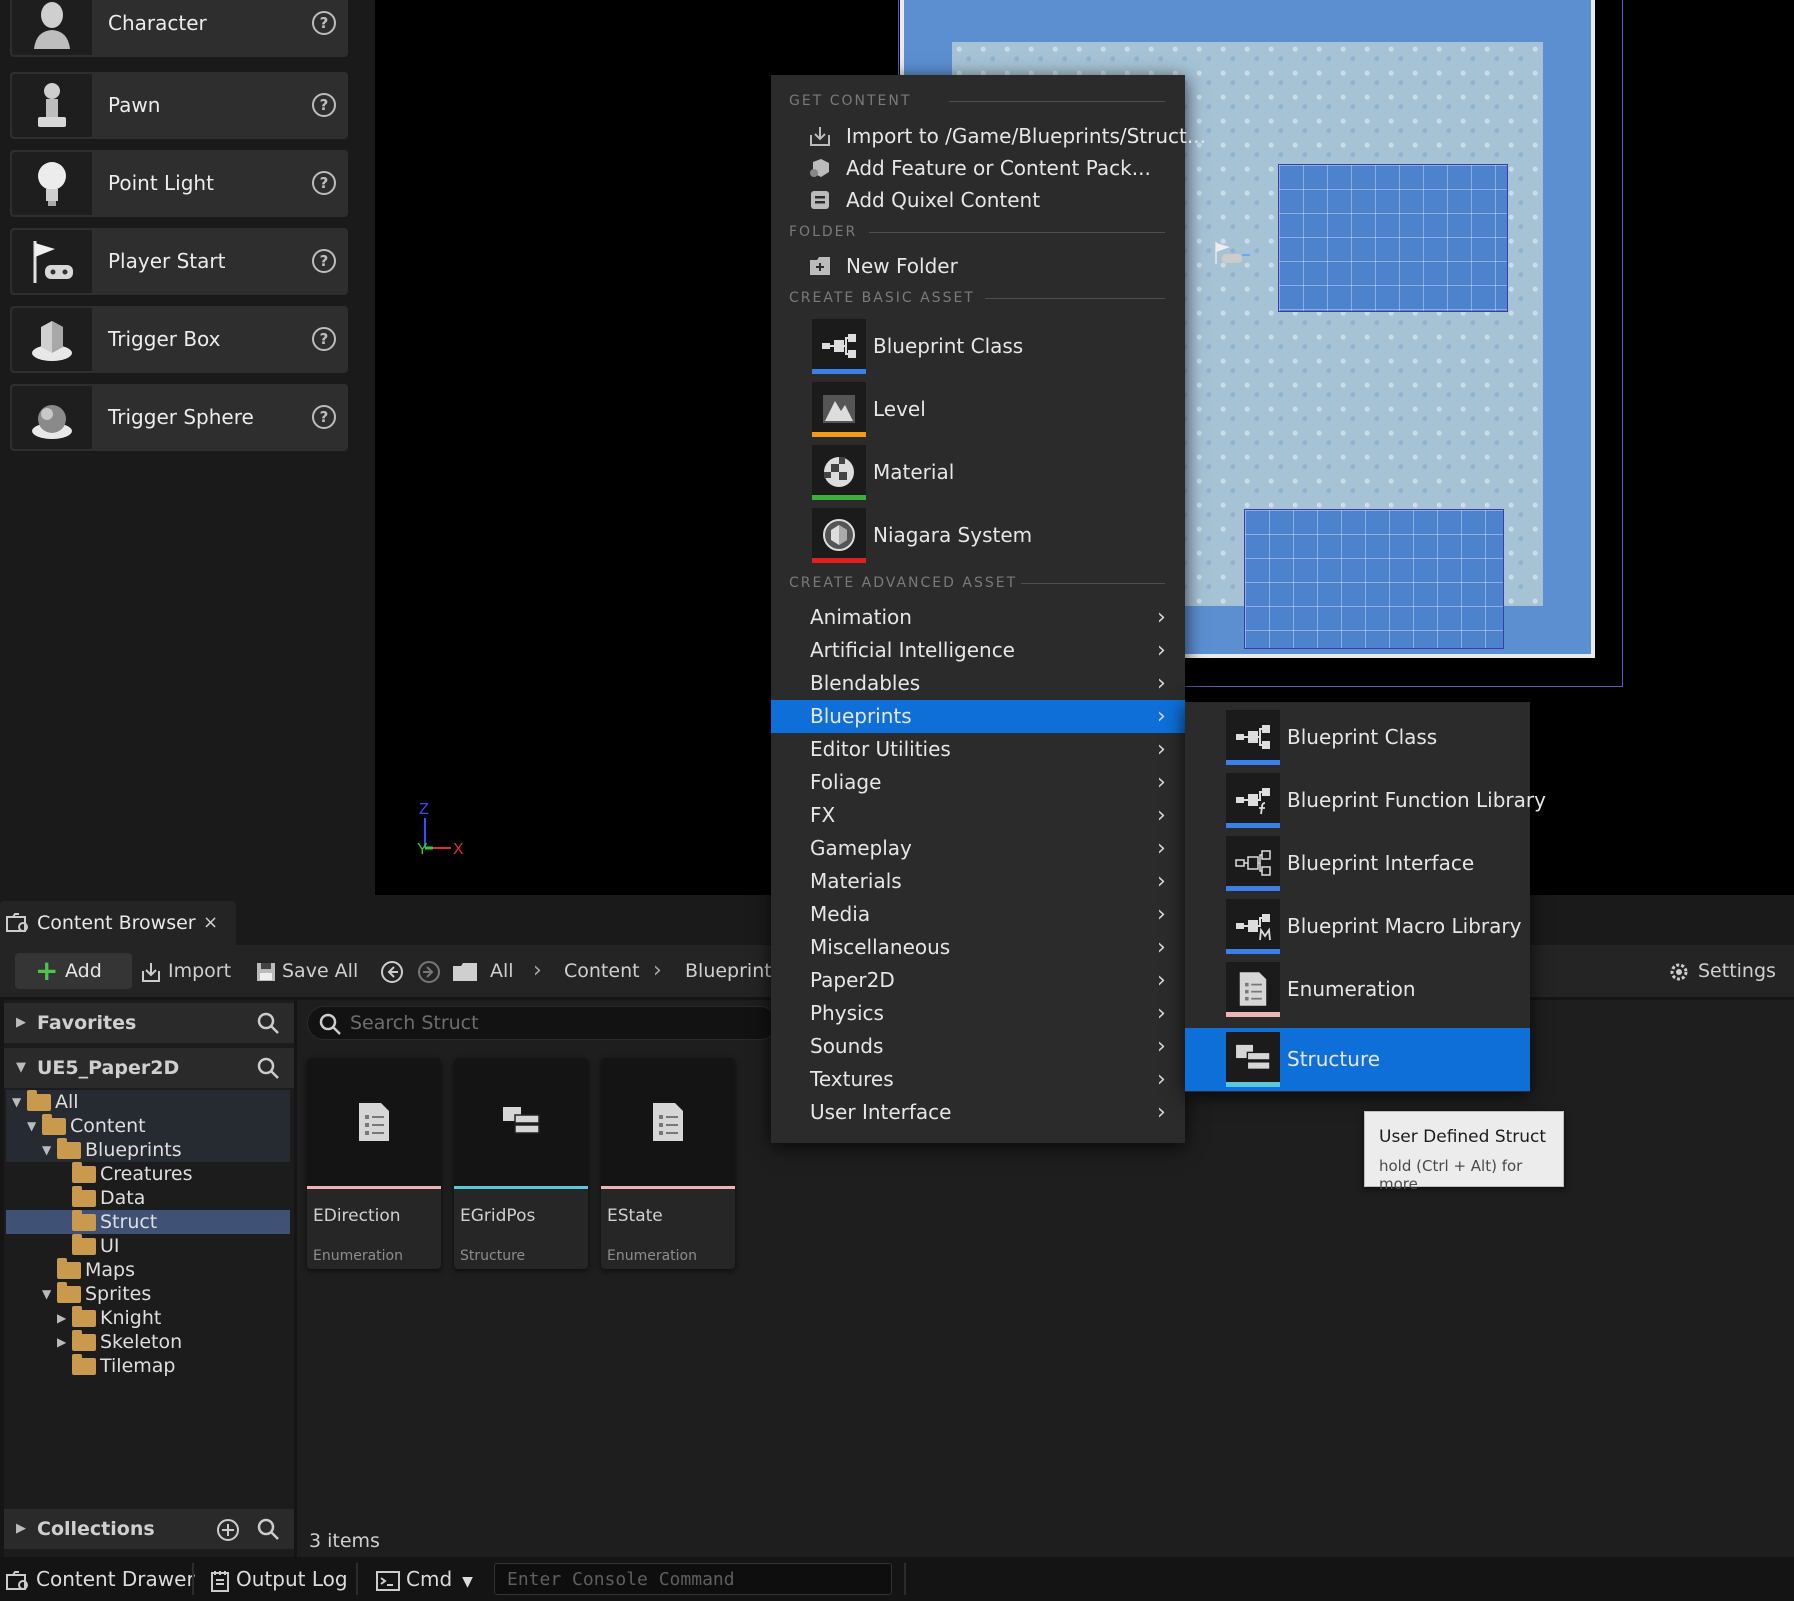 This screenshot has height=1601, width=1794. What do you see at coordinates (279, 1579) in the screenshot?
I see `output-log-button: Output Log` at bounding box center [279, 1579].